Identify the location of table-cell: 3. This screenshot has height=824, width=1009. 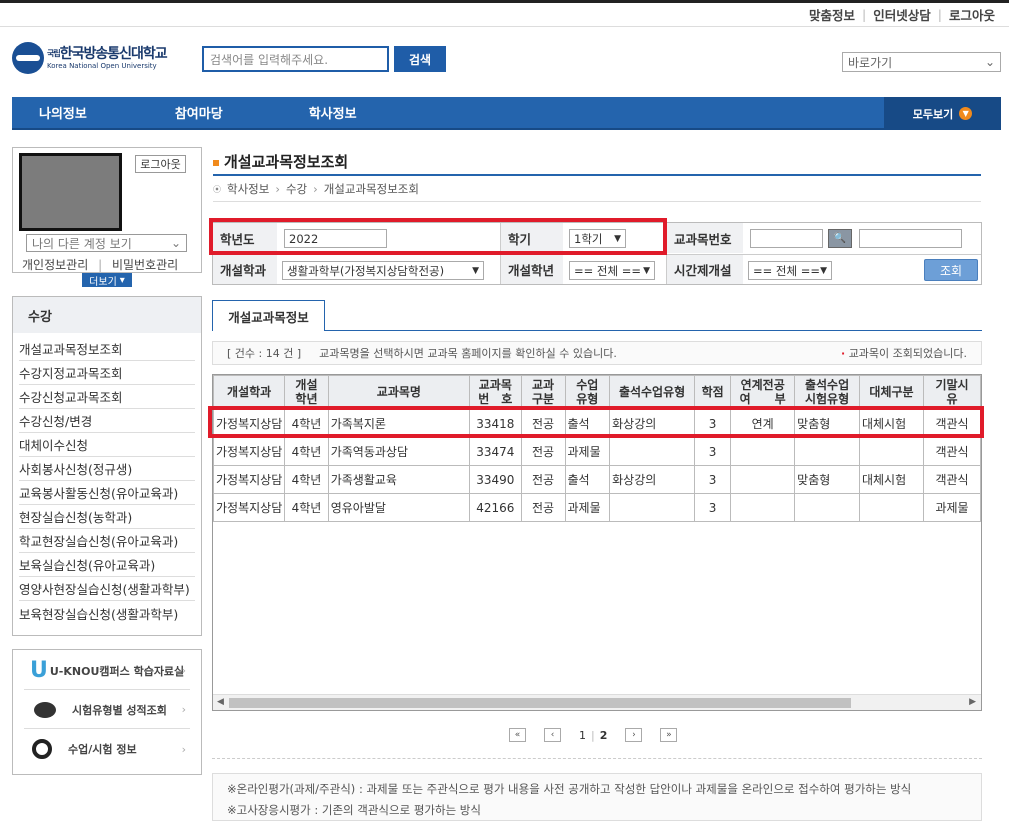
(713, 451).